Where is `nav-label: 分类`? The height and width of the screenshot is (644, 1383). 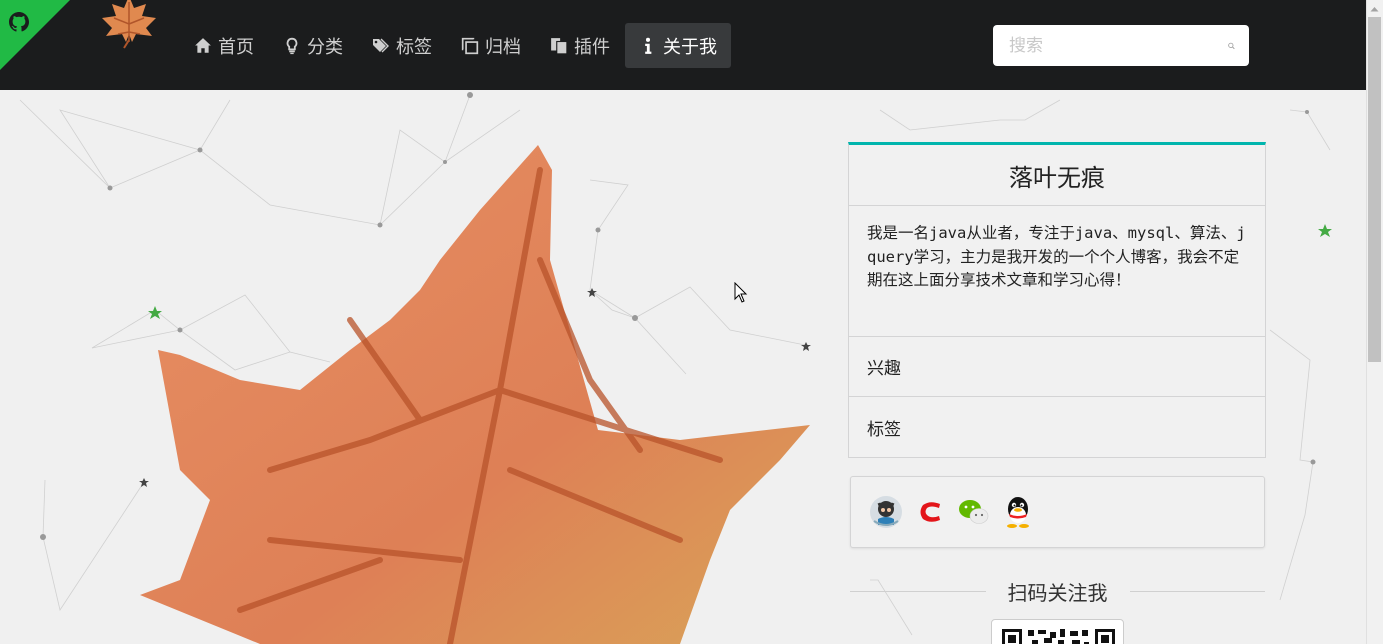 nav-label: 分类 is located at coordinates (325, 47).